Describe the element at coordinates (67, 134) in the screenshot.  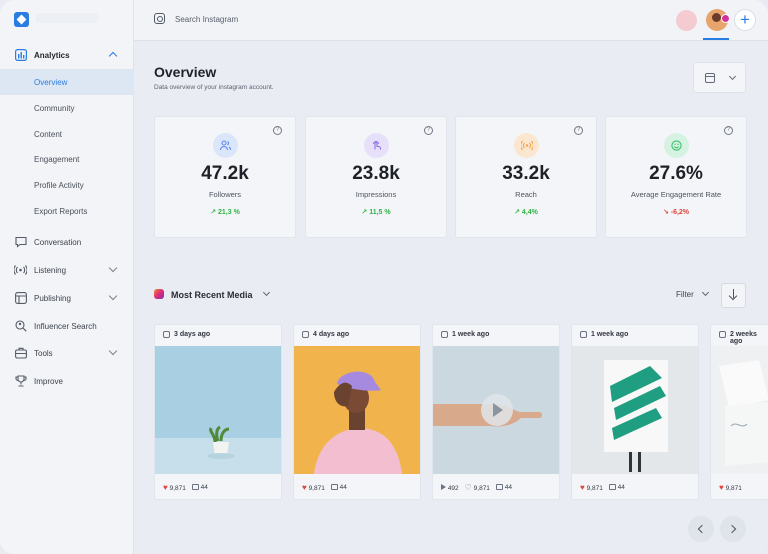
I see `sidebar-subitem-content: Content` at that location.